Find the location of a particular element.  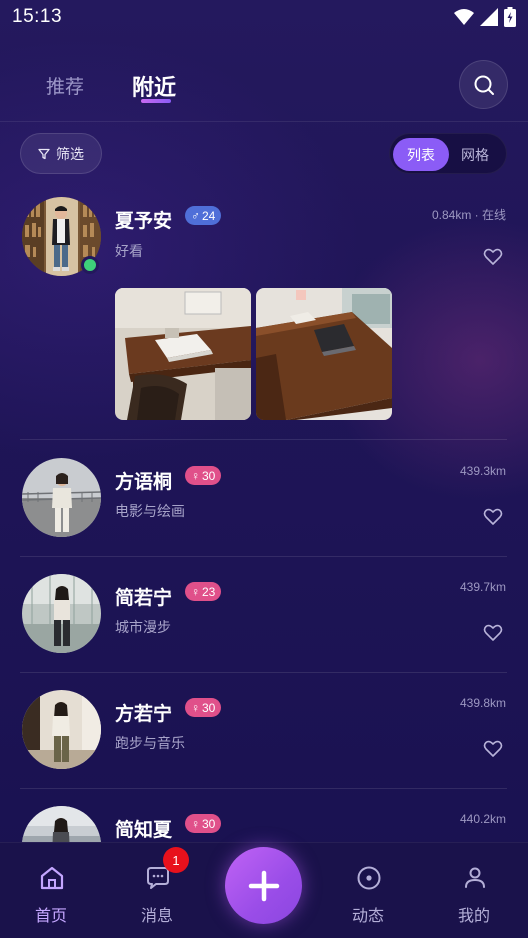

nav-profile: 我的 is located at coordinates (474, 890).